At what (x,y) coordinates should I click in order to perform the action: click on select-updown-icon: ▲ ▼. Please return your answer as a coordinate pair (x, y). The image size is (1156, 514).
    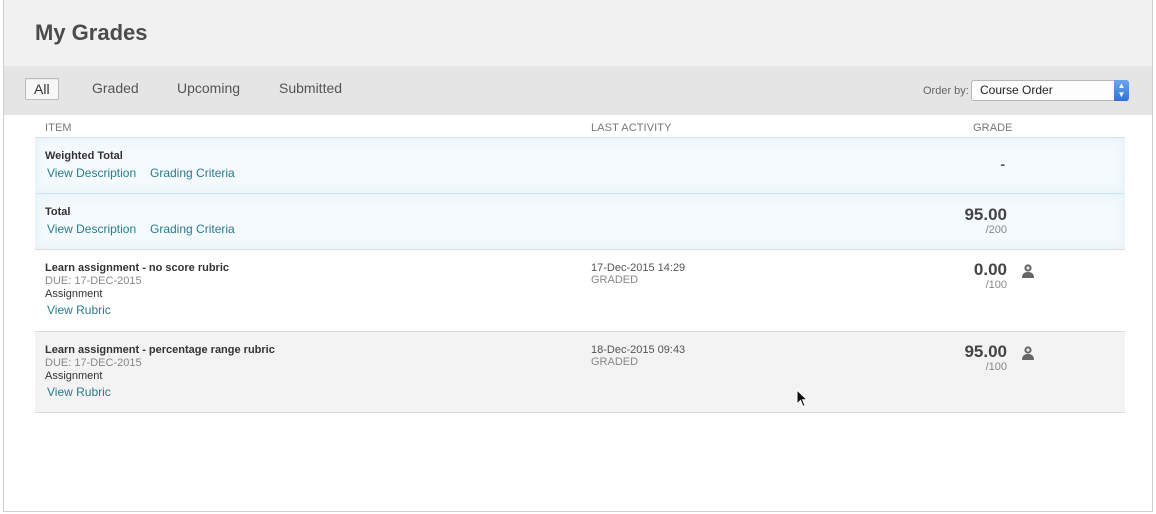
    Looking at the image, I should click on (1121, 90).